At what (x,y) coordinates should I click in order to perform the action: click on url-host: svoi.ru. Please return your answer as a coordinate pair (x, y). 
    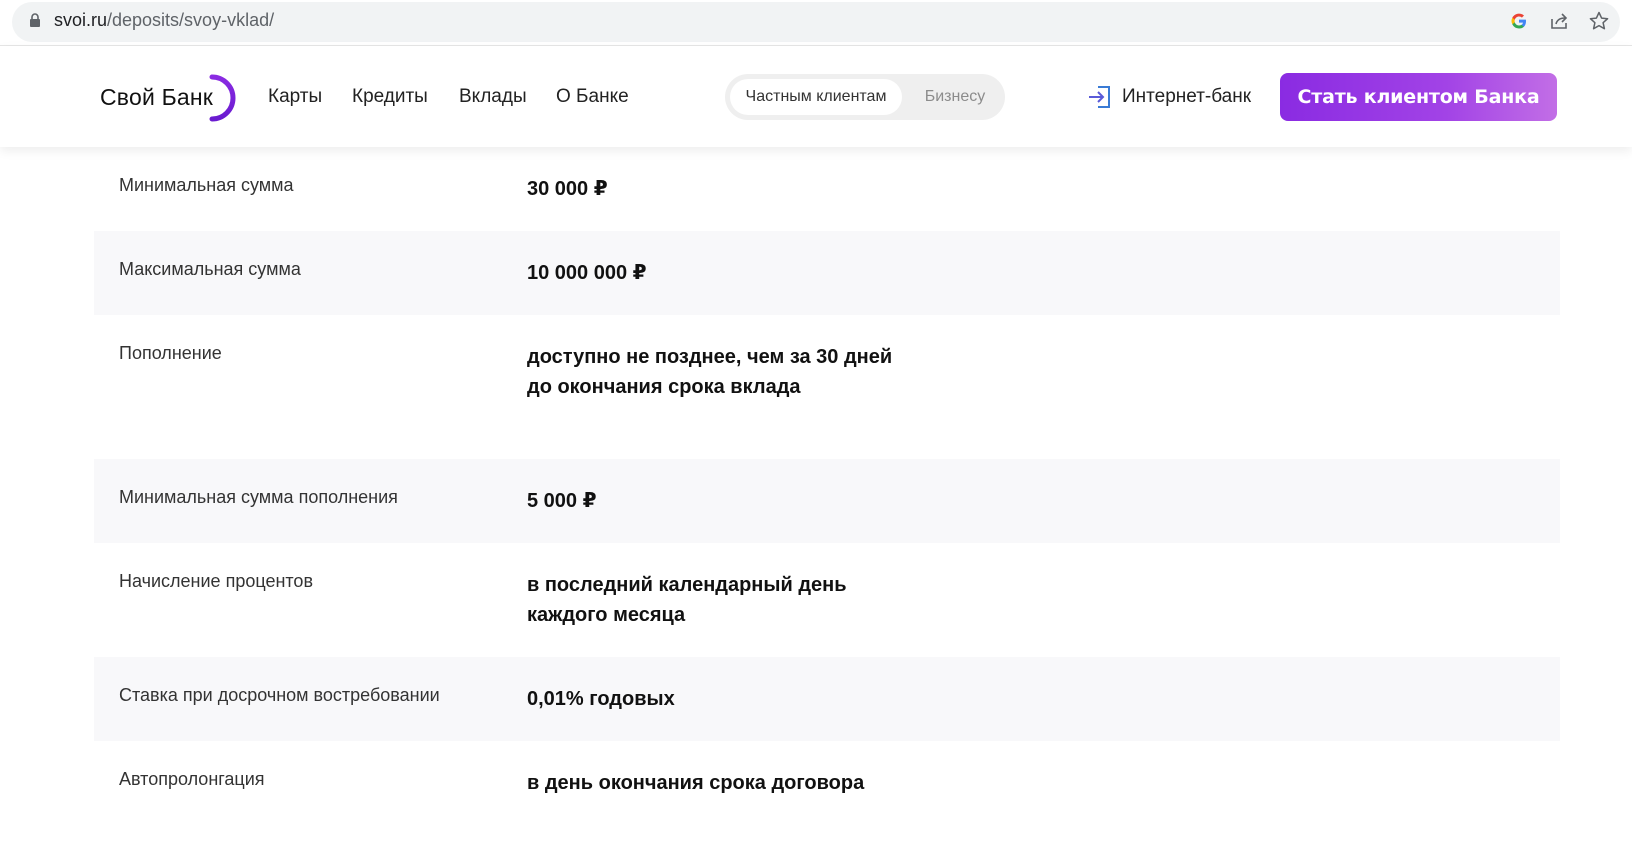
    Looking at the image, I should click on (81, 20).